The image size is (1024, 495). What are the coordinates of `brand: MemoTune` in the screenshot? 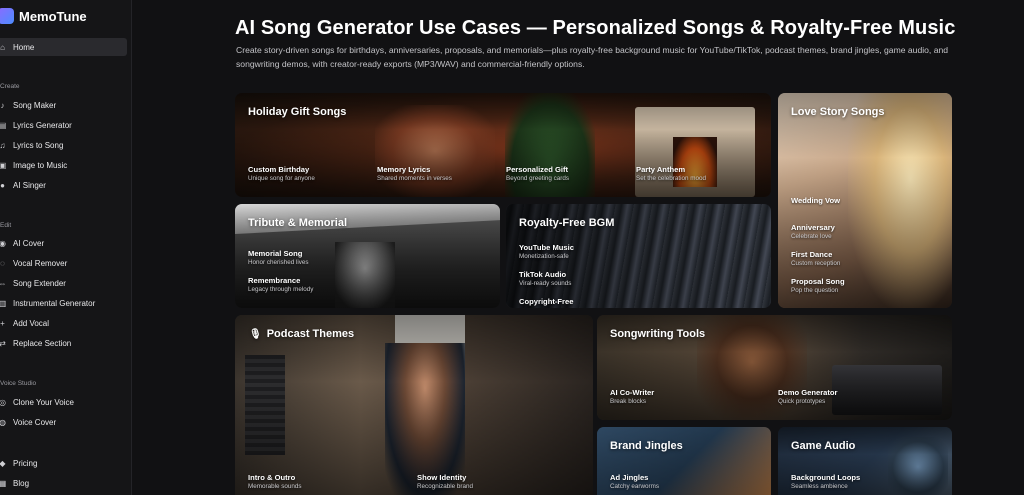 It's located at (43, 16).